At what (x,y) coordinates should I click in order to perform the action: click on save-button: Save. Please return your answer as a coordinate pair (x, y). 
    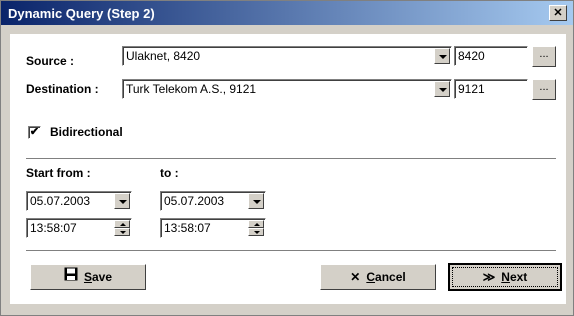
    Looking at the image, I should click on (88, 277).